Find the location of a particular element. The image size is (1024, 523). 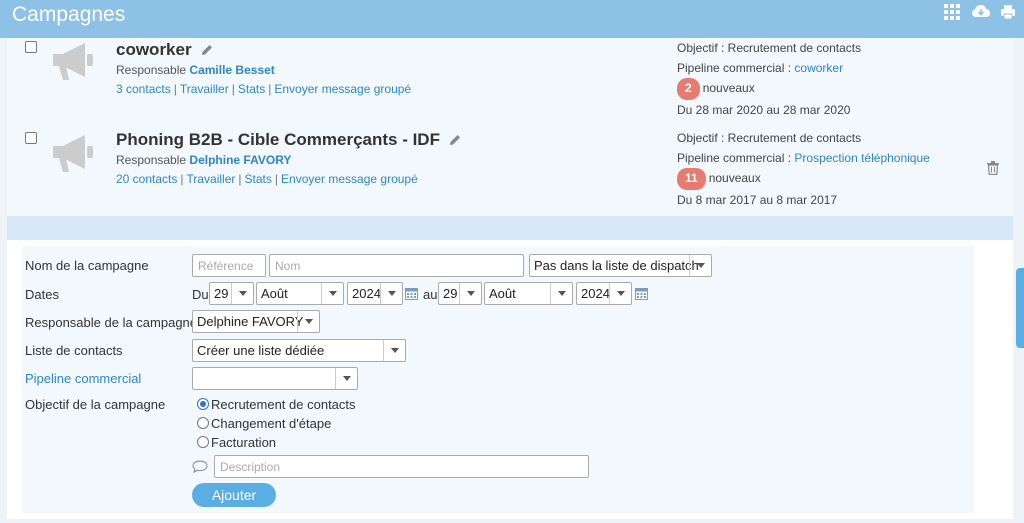

page-title: Campagnes is located at coordinates (69, 14).